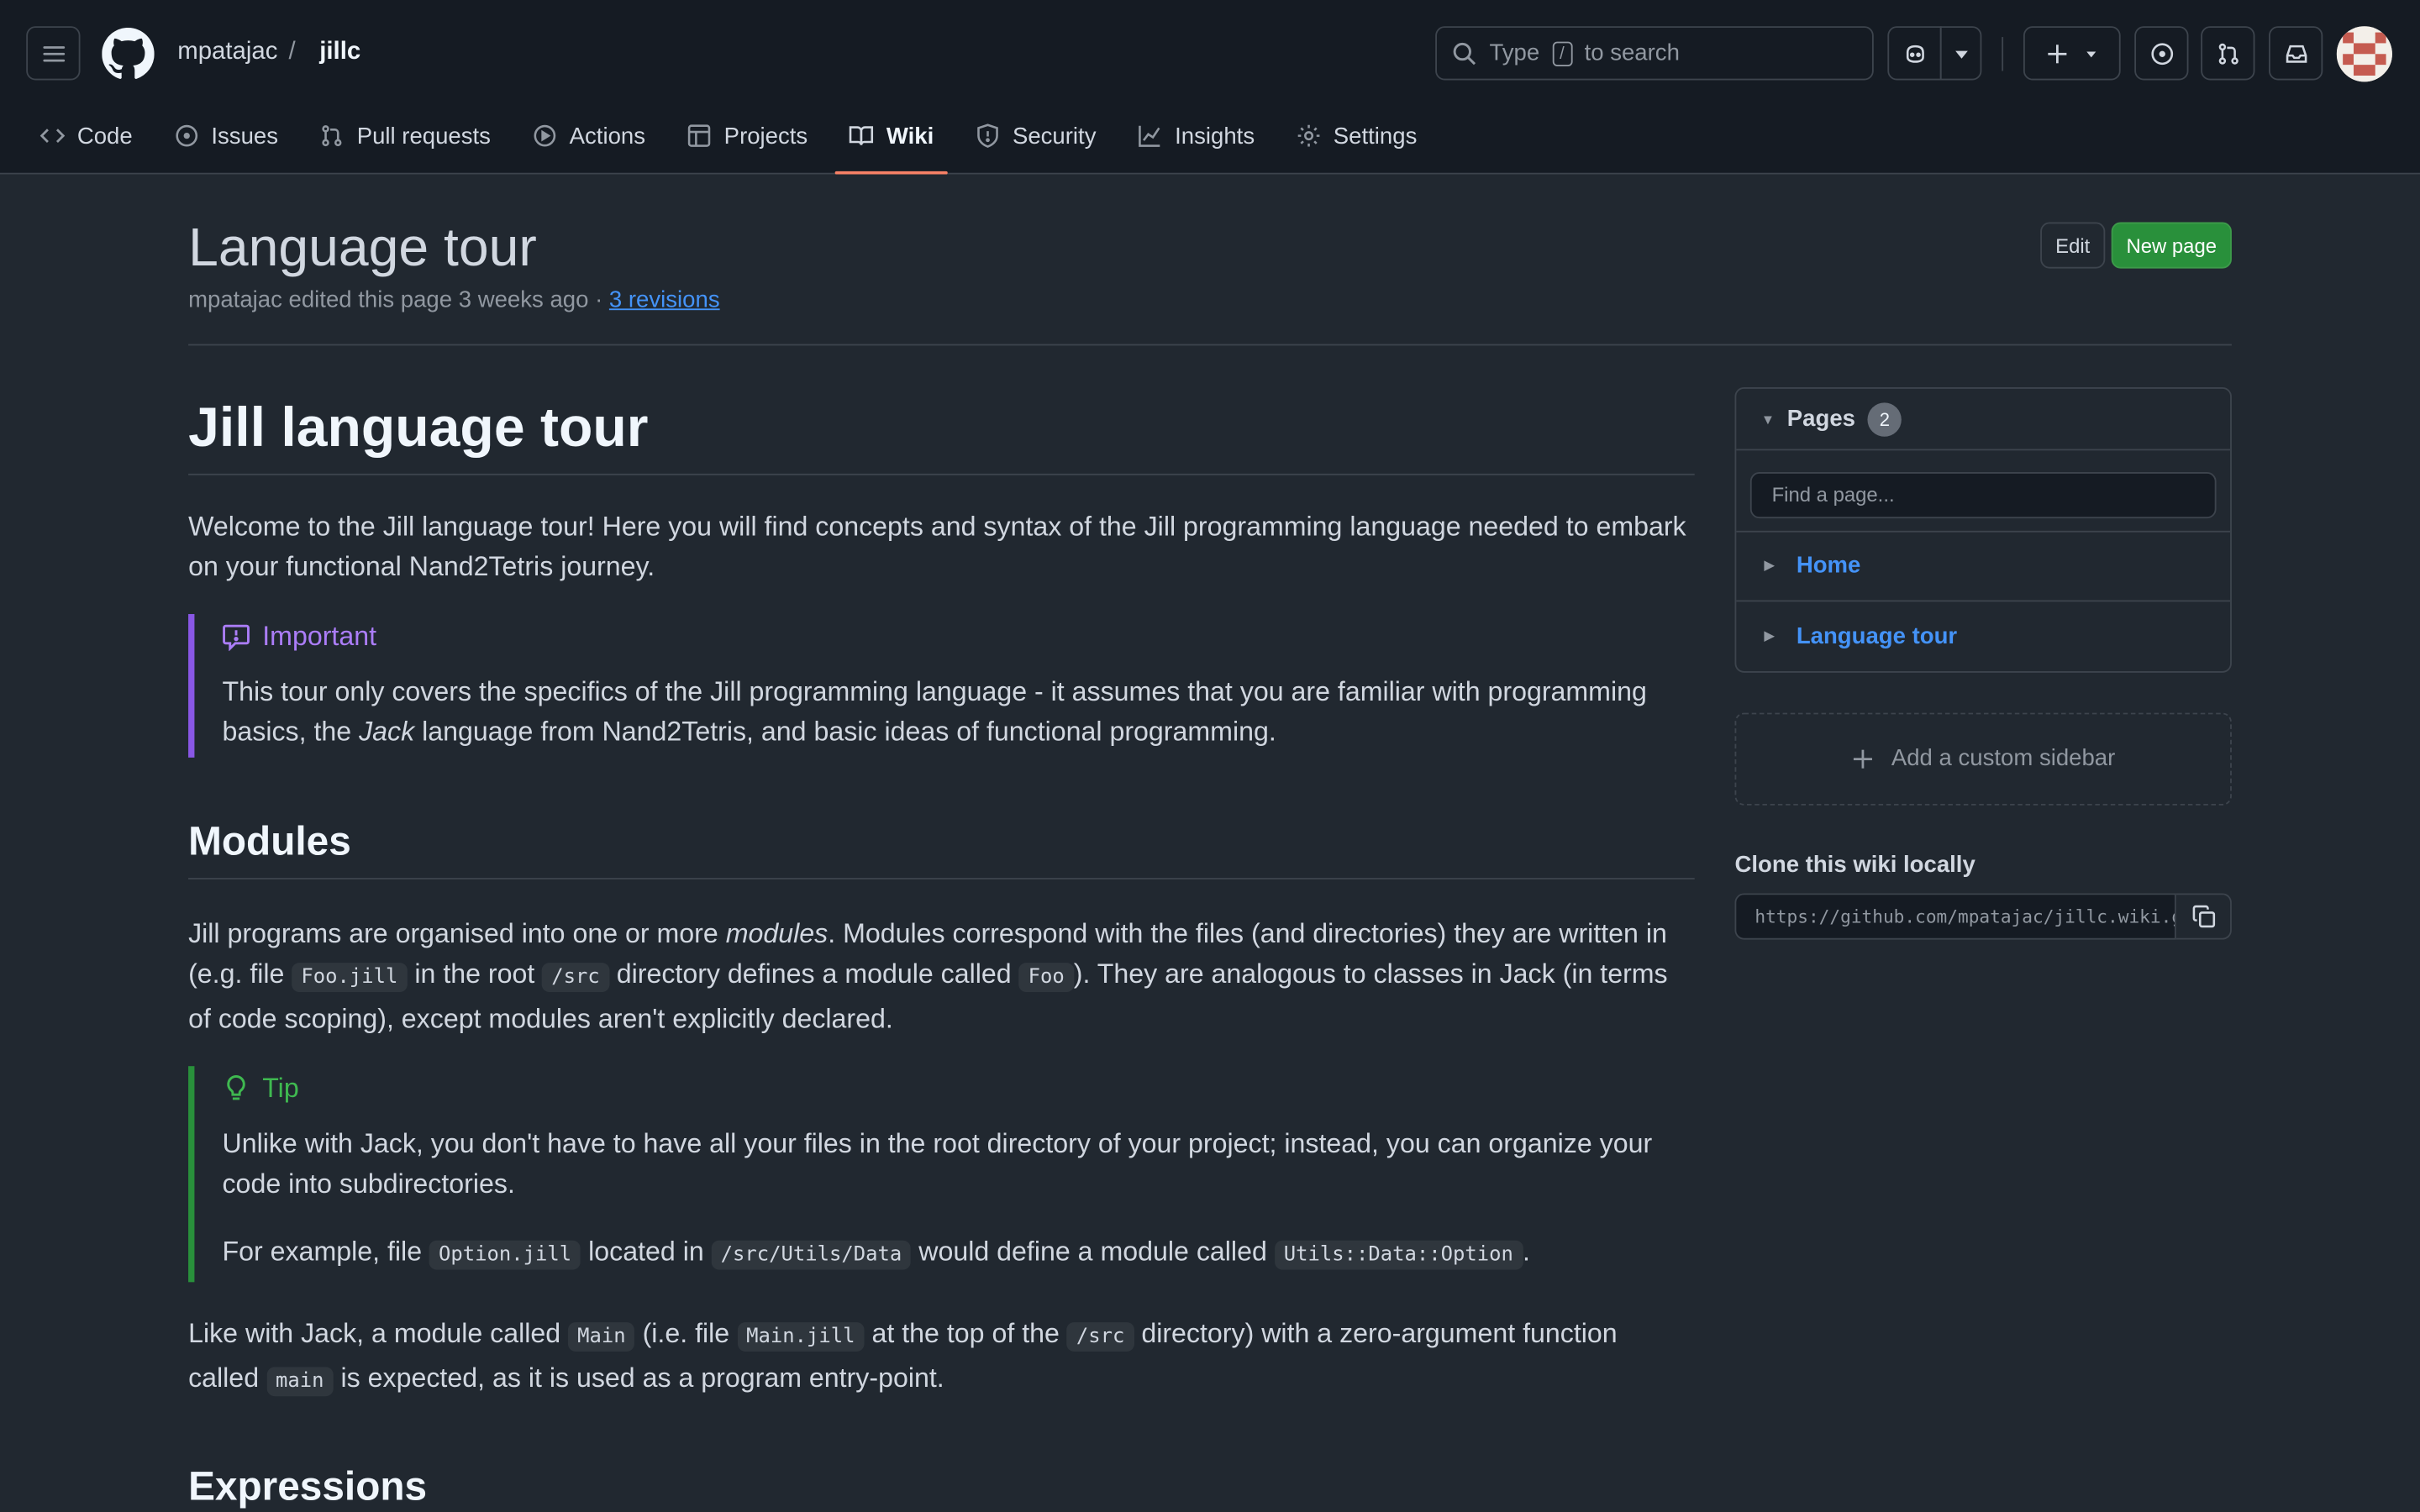  Describe the element at coordinates (339, 52) in the screenshot. I see `breadcrumb-repo: jillc` at that location.